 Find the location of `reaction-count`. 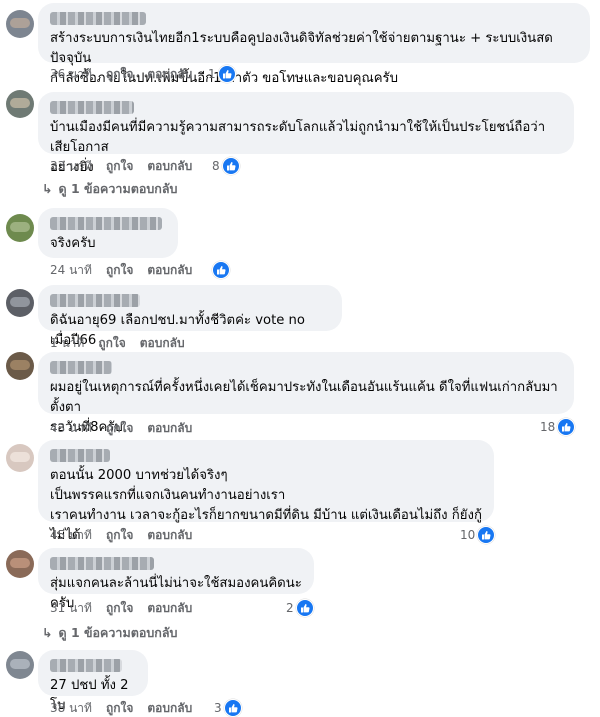

reaction-count is located at coordinates (221, 270).